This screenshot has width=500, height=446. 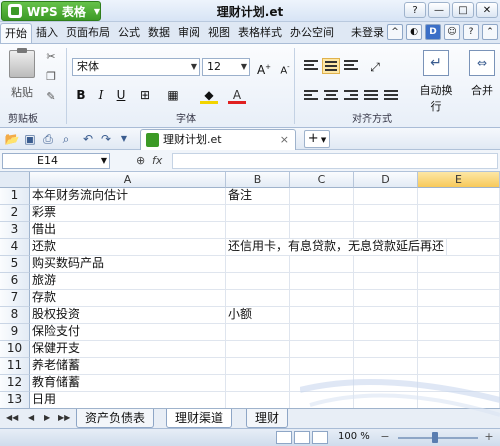 I want to click on table-cell: 旅游, so click(x=128, y=281).